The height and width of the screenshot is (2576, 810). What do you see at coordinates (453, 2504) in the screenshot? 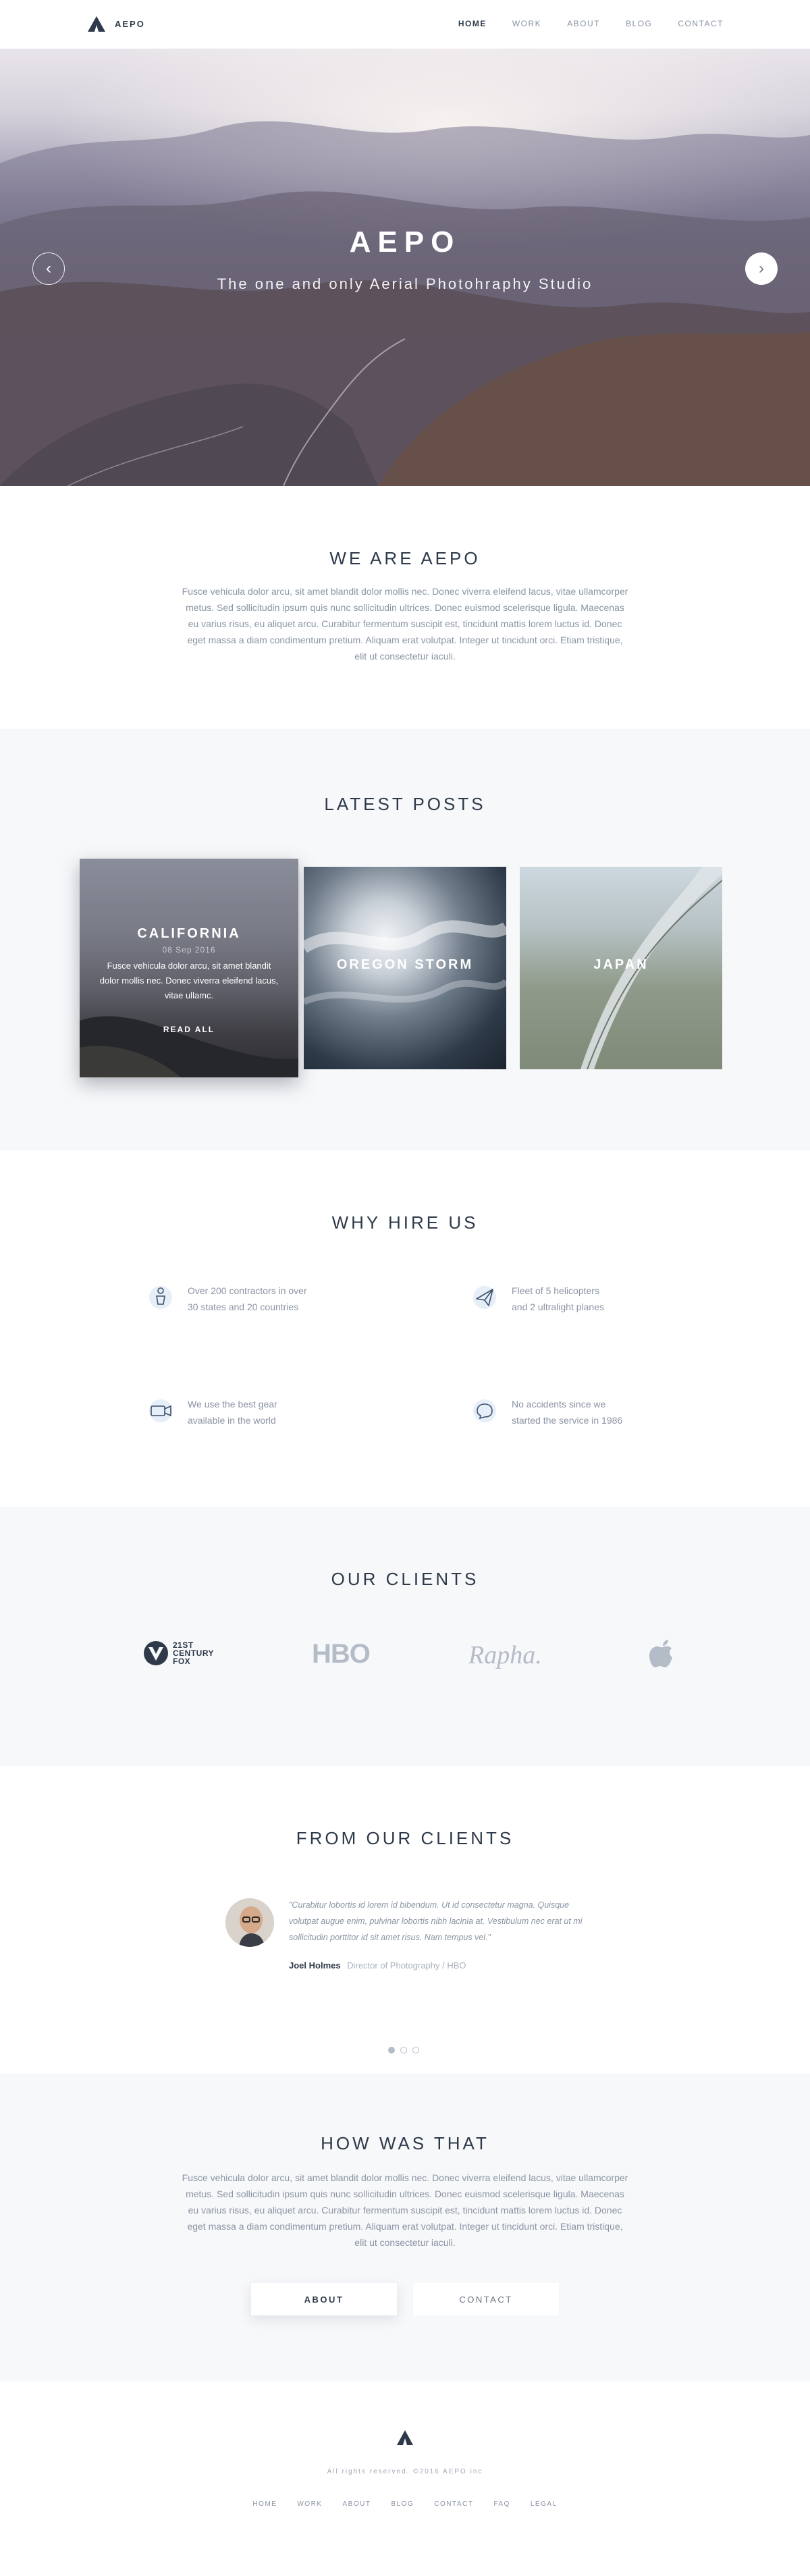
I see `footer-link-contact: CONTACT` at bounding box center [453, 2504].